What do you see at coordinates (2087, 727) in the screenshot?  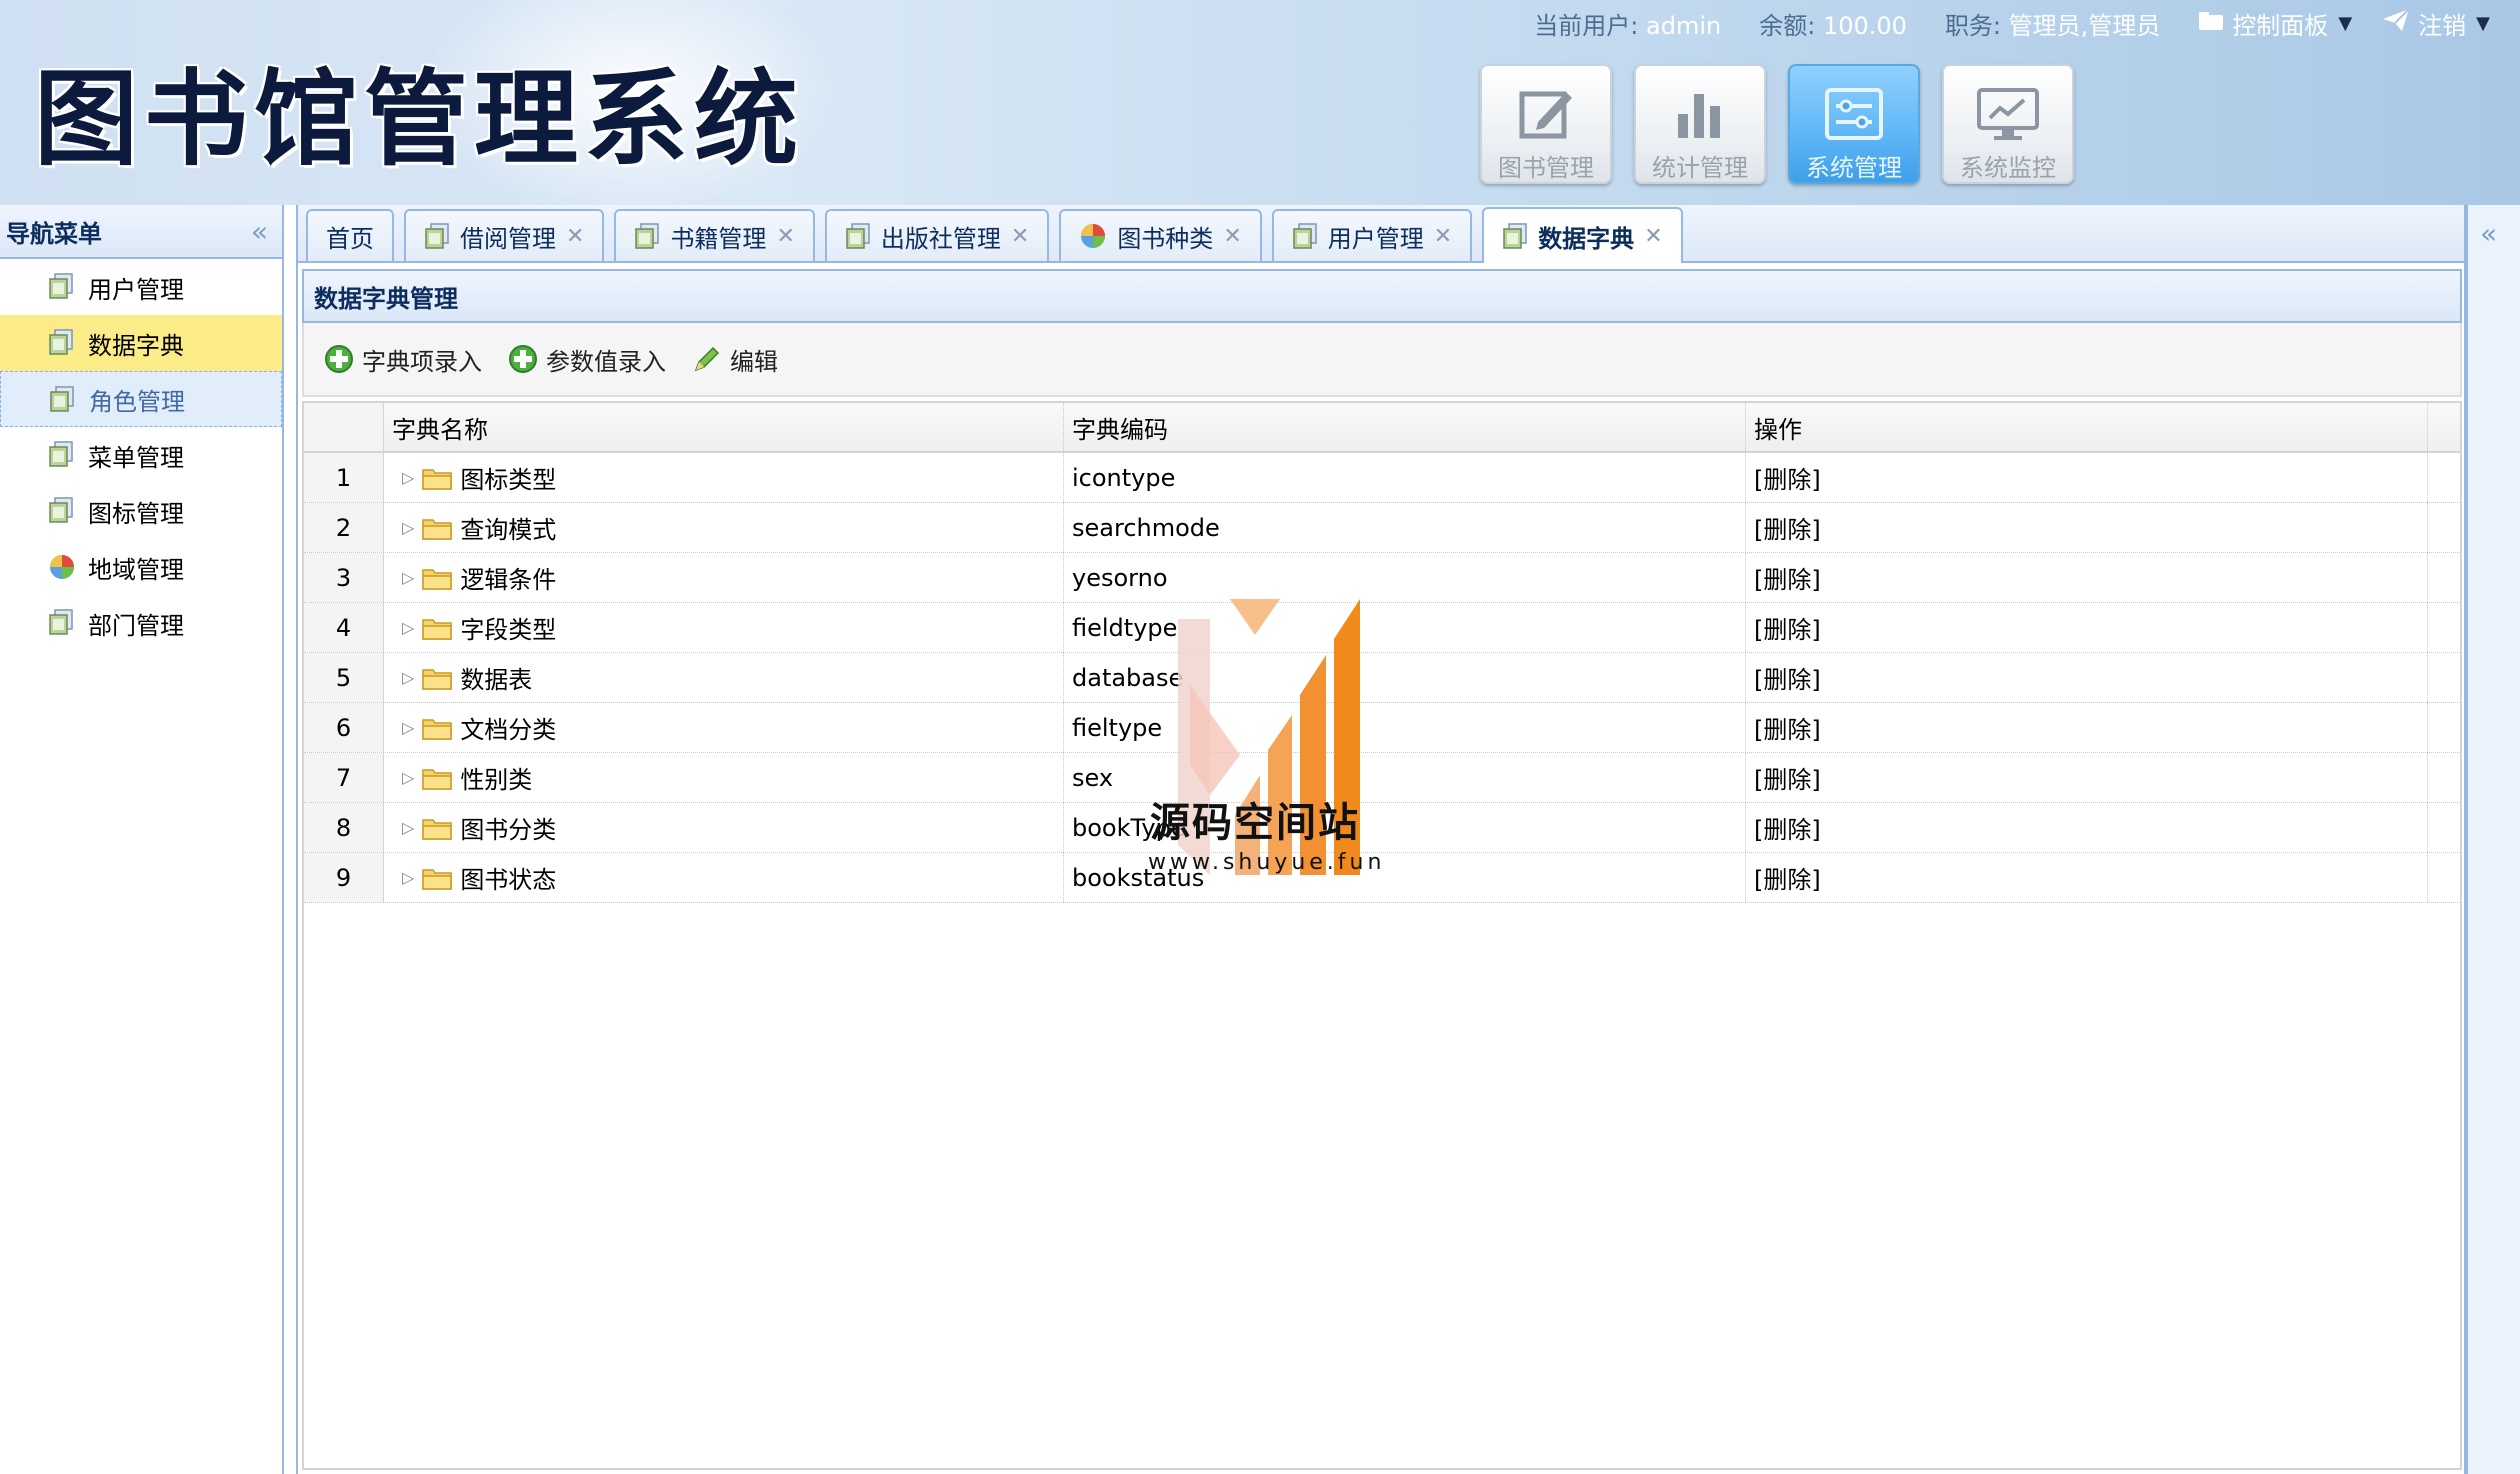 I see `dict-op-cell: [删除]` at bounding box center [2087, 727].